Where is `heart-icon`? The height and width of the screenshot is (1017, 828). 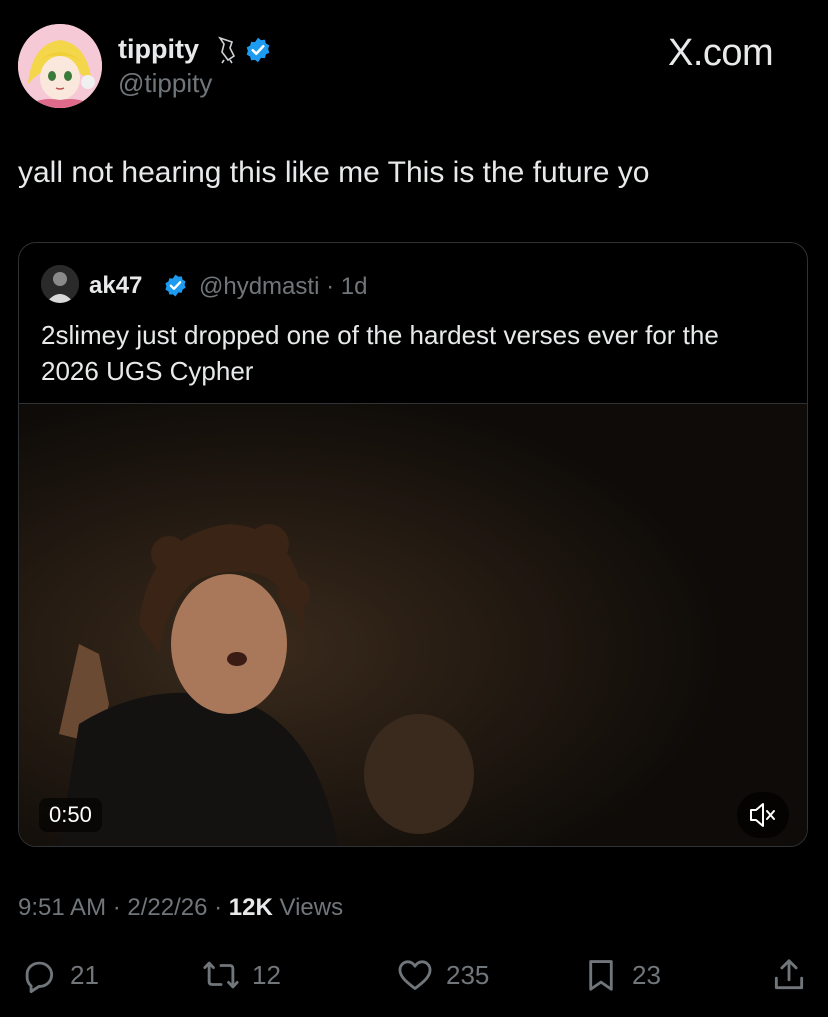 heart-icon is located at coordinates (415, 975).